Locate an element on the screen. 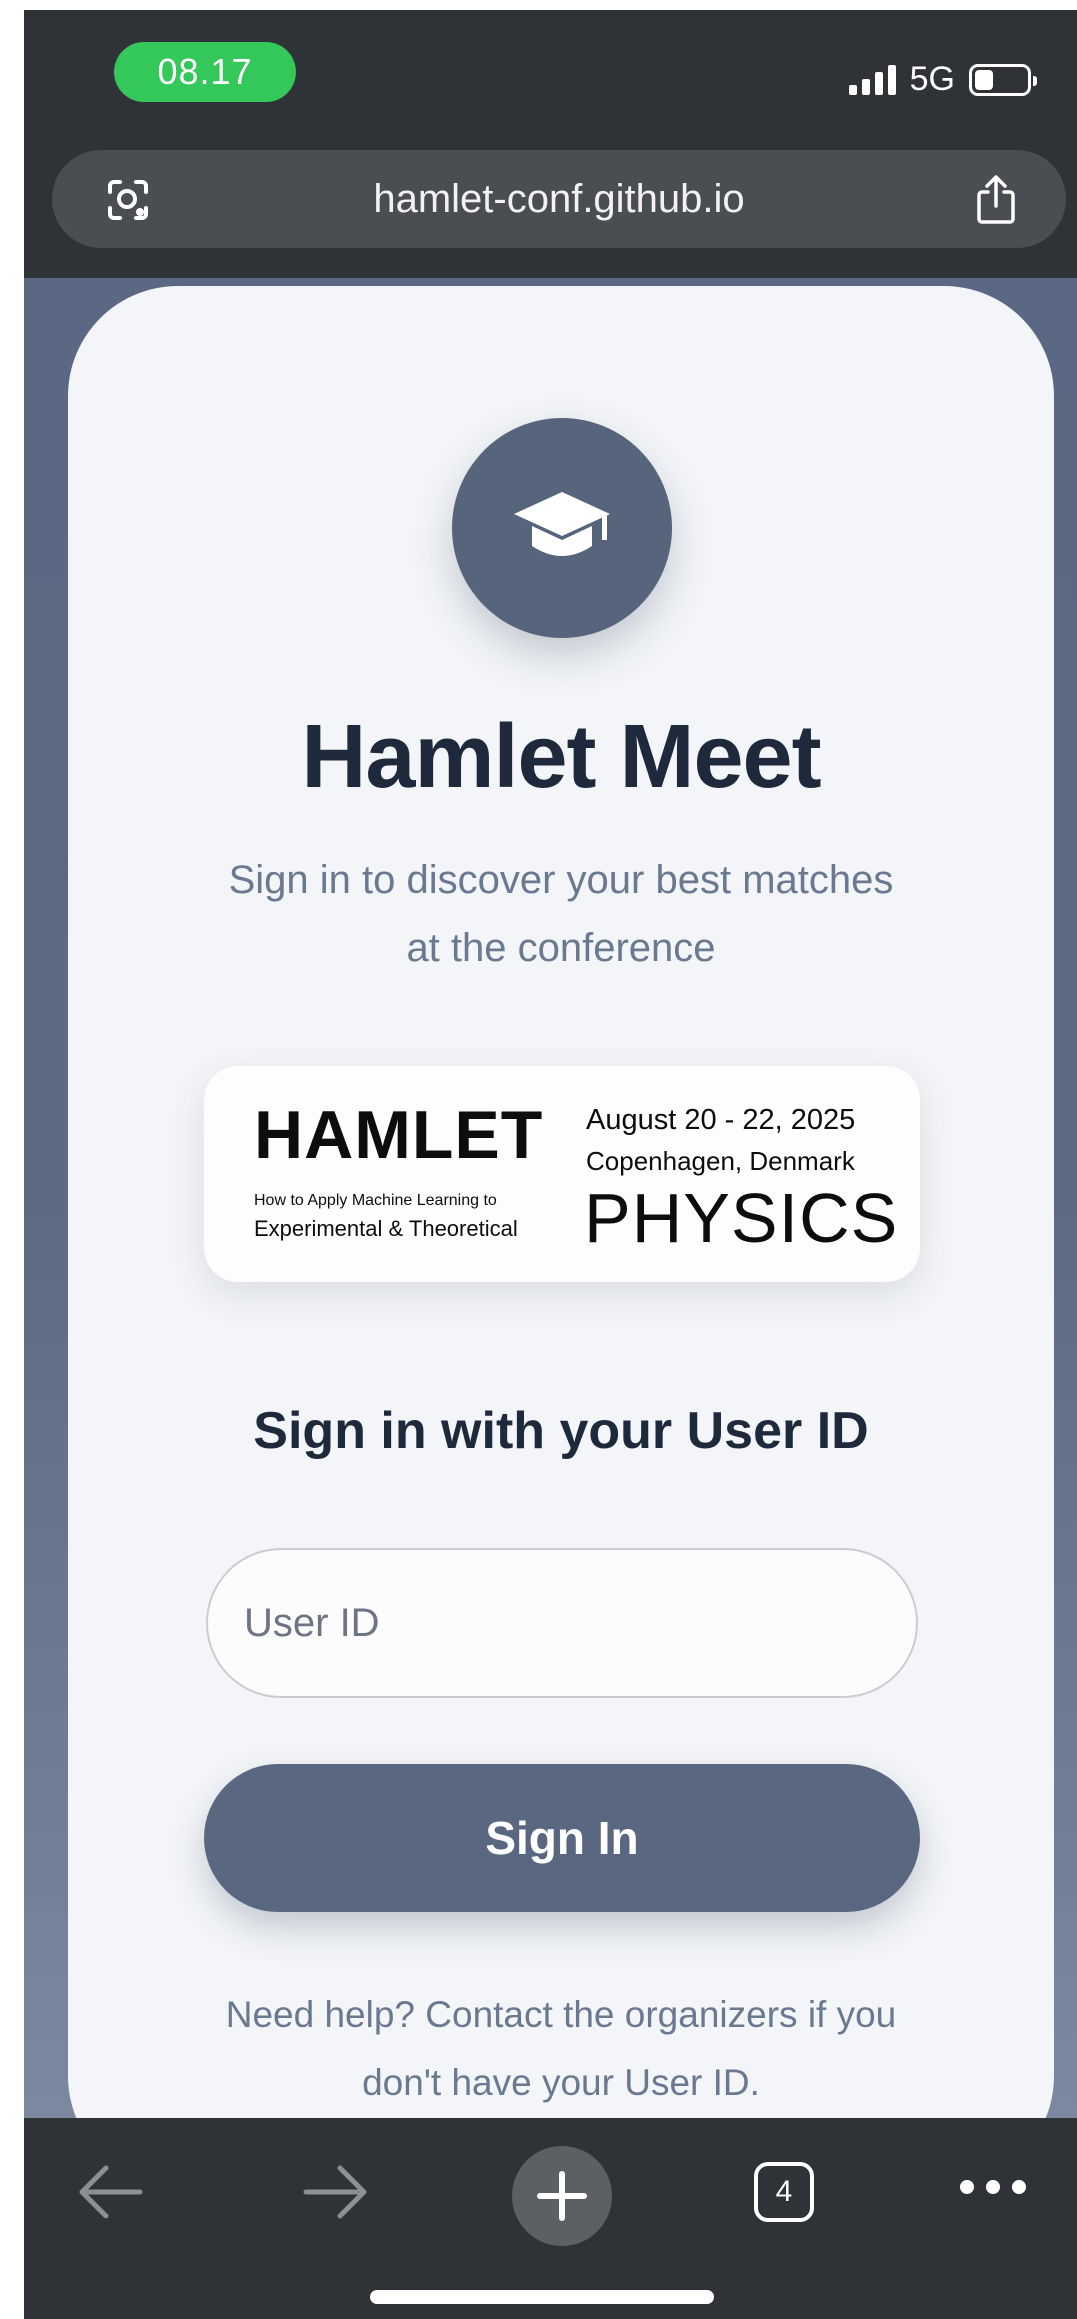  new-tab-button is located at coordinates (562, 2196).